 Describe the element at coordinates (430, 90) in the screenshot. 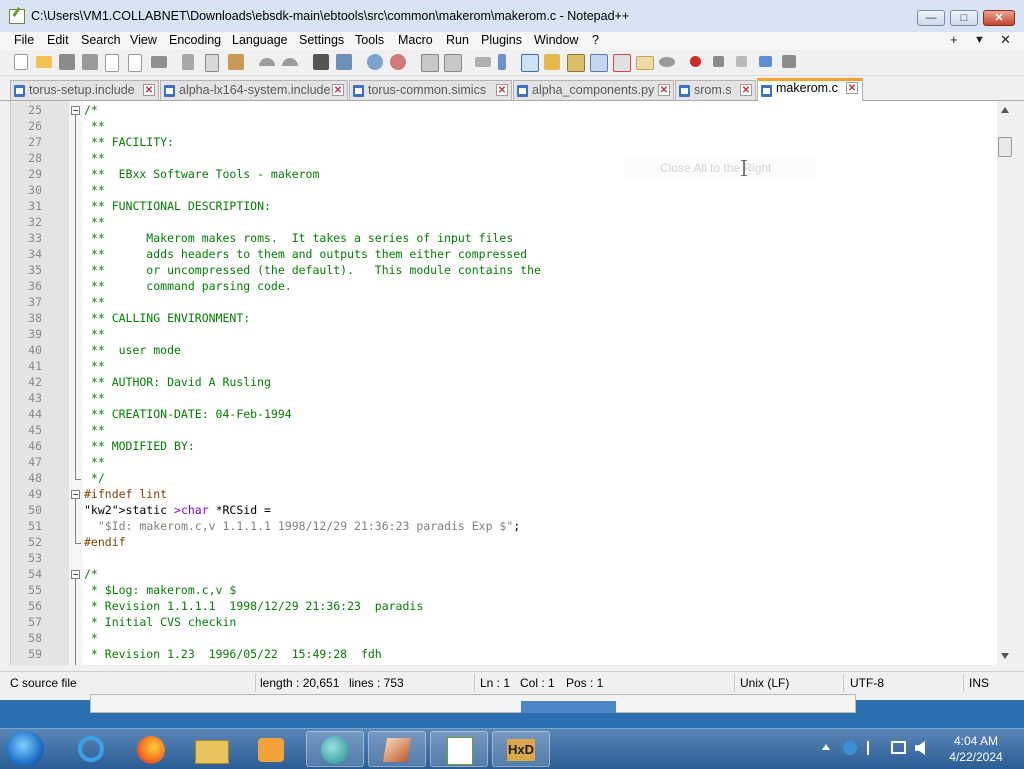

I see `tab-torus-common-simics: torus-common.simics ✕` at that location.